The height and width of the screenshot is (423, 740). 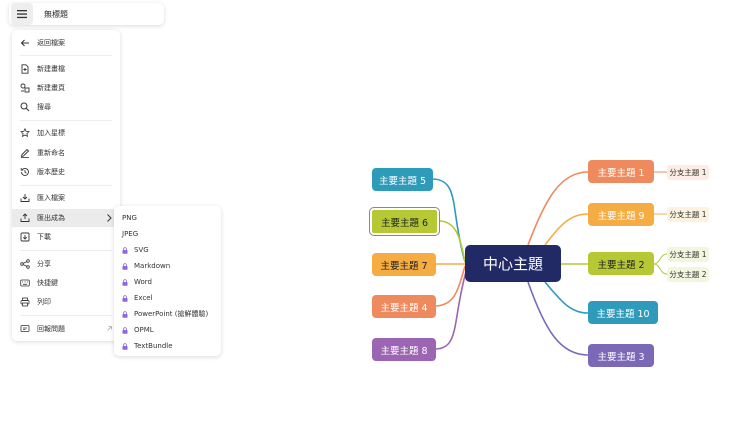 What do you see at coordinates (66, 107) in the screenshot?
I see `menu-item-search: 搜尋` at bounding box center [66, 107].